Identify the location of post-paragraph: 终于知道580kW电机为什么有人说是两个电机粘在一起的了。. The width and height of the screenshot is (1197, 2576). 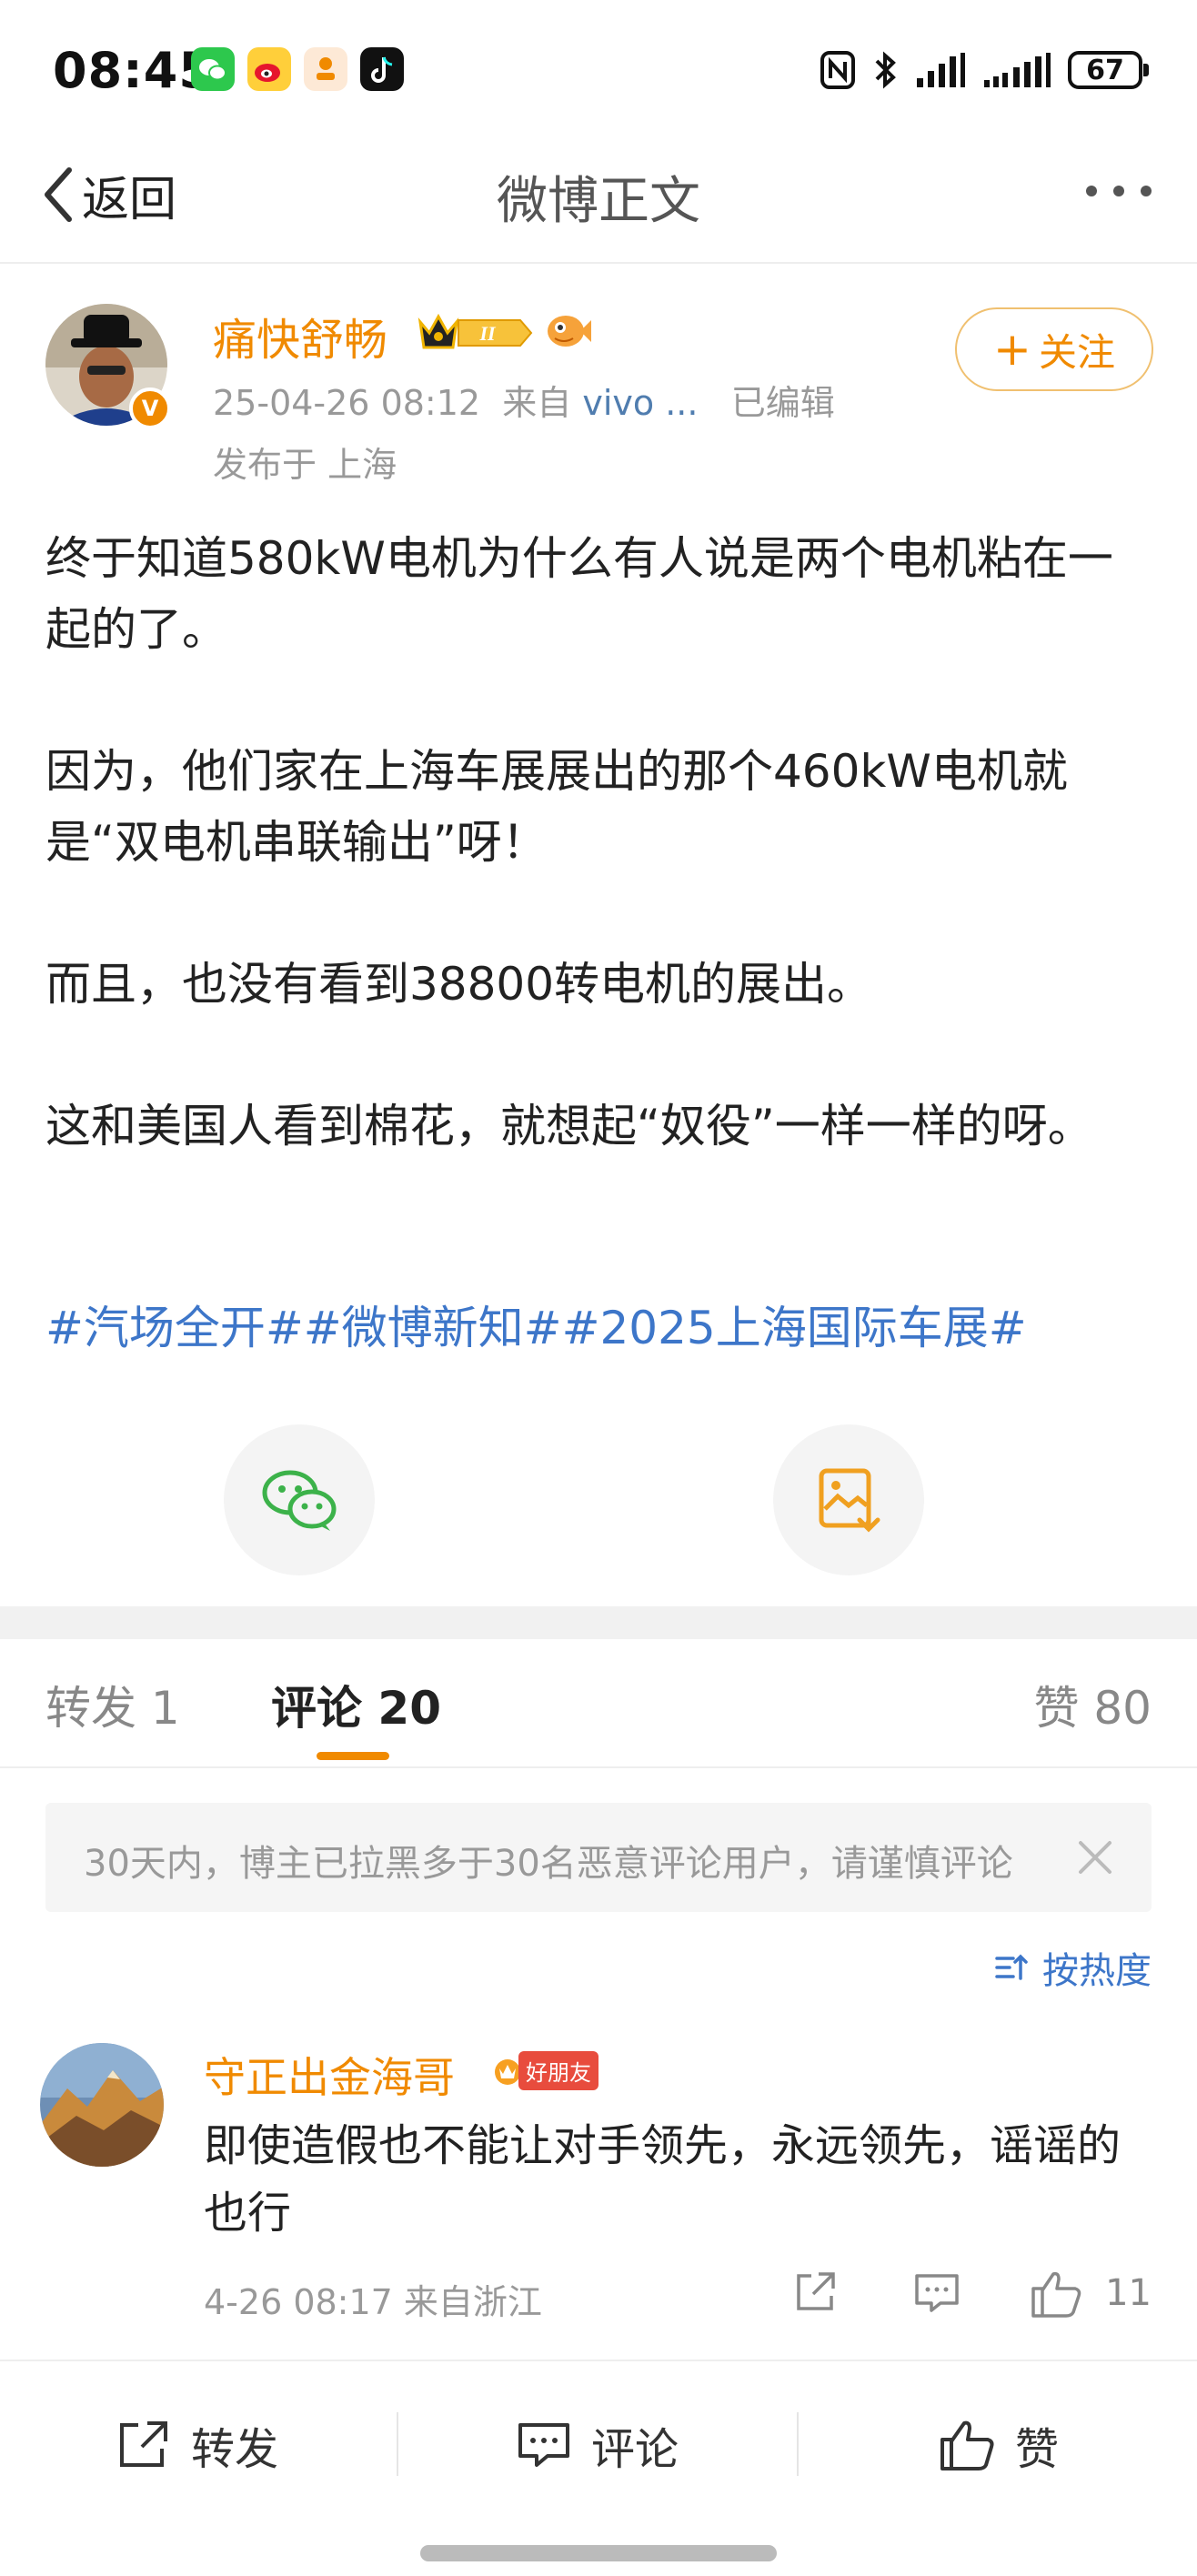
(579, 594).